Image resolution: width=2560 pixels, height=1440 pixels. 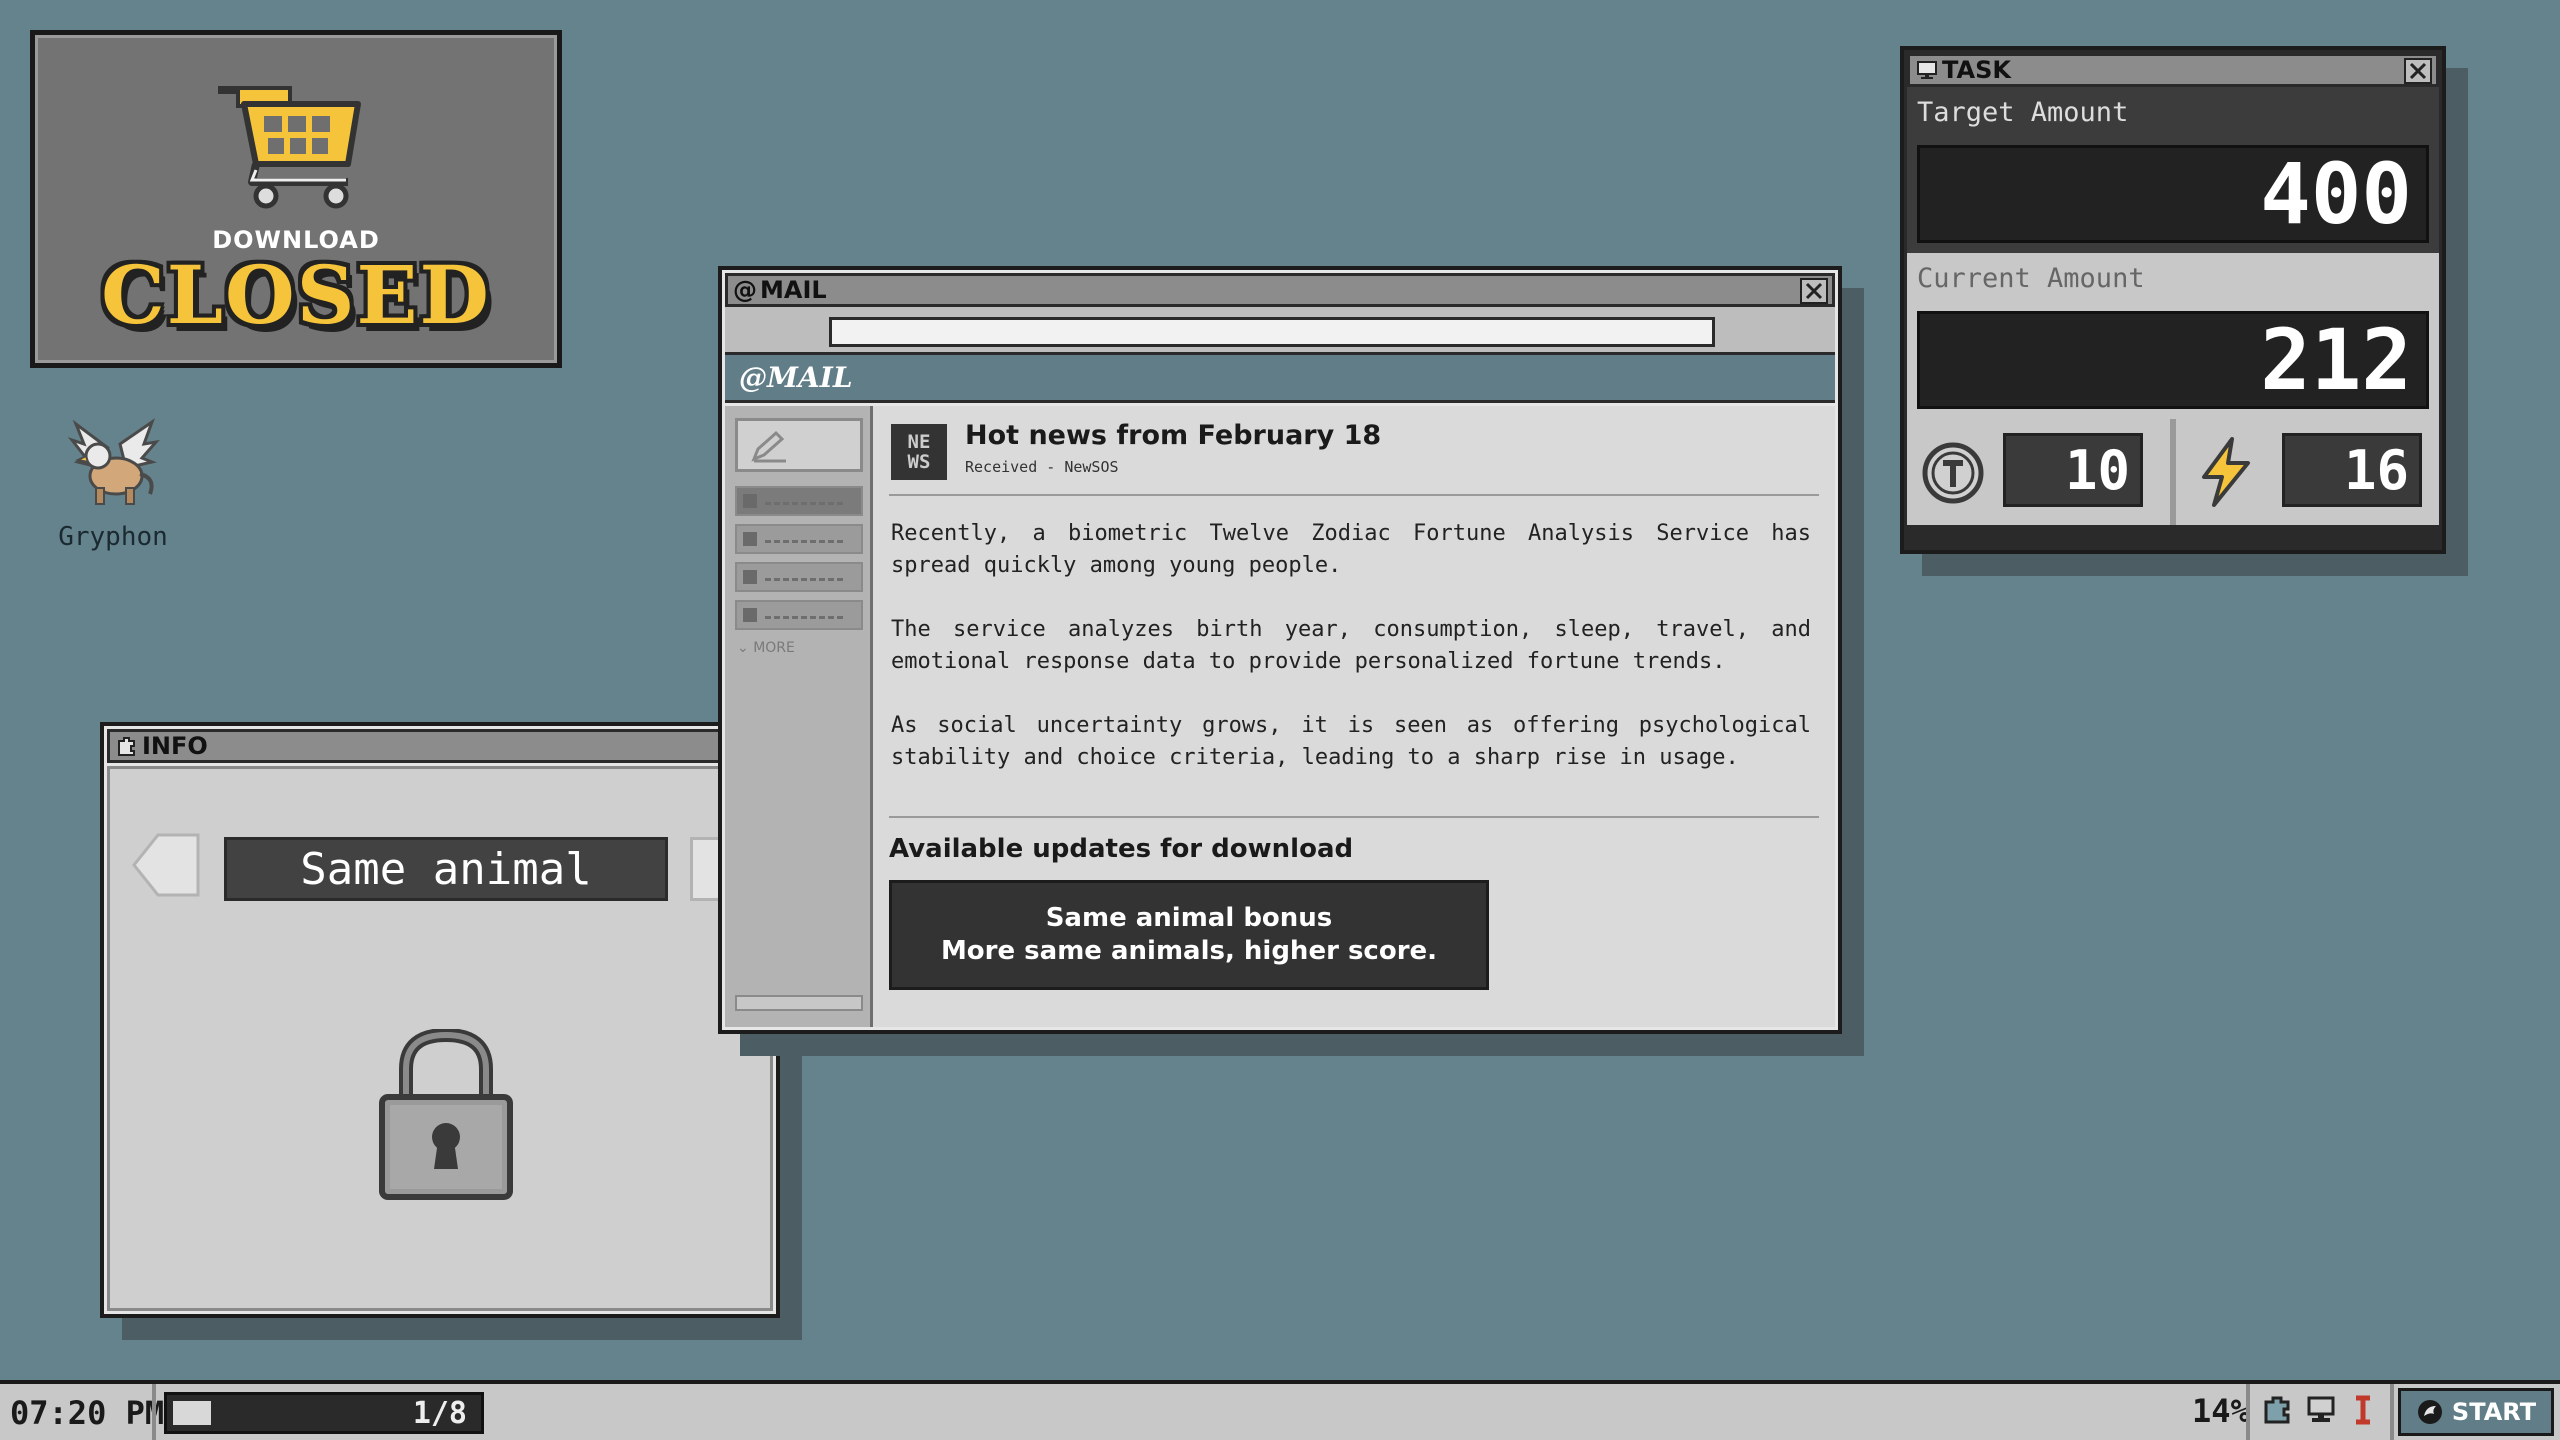 What do you see at coordinates (175, 746) in the screenshot?
I see `info-title: INFO` at bounding box center [175, 746].